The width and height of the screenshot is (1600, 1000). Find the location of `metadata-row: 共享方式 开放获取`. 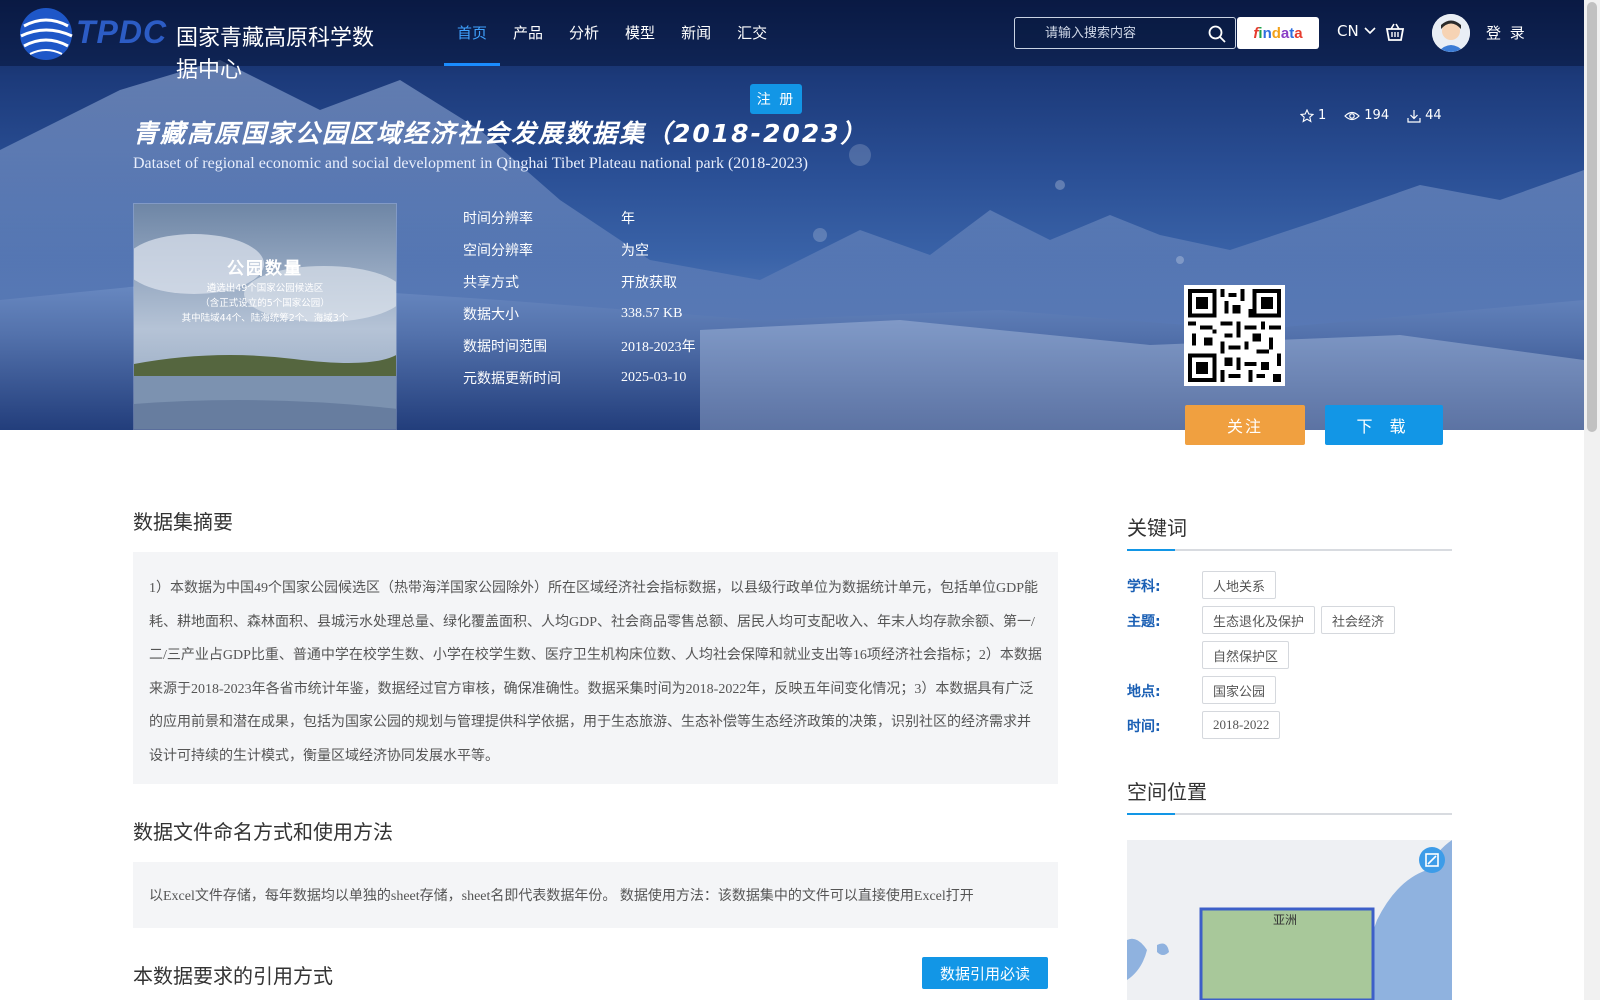

metadata-row: 共享方式 开放获取 is located at coordinates (579, 282).